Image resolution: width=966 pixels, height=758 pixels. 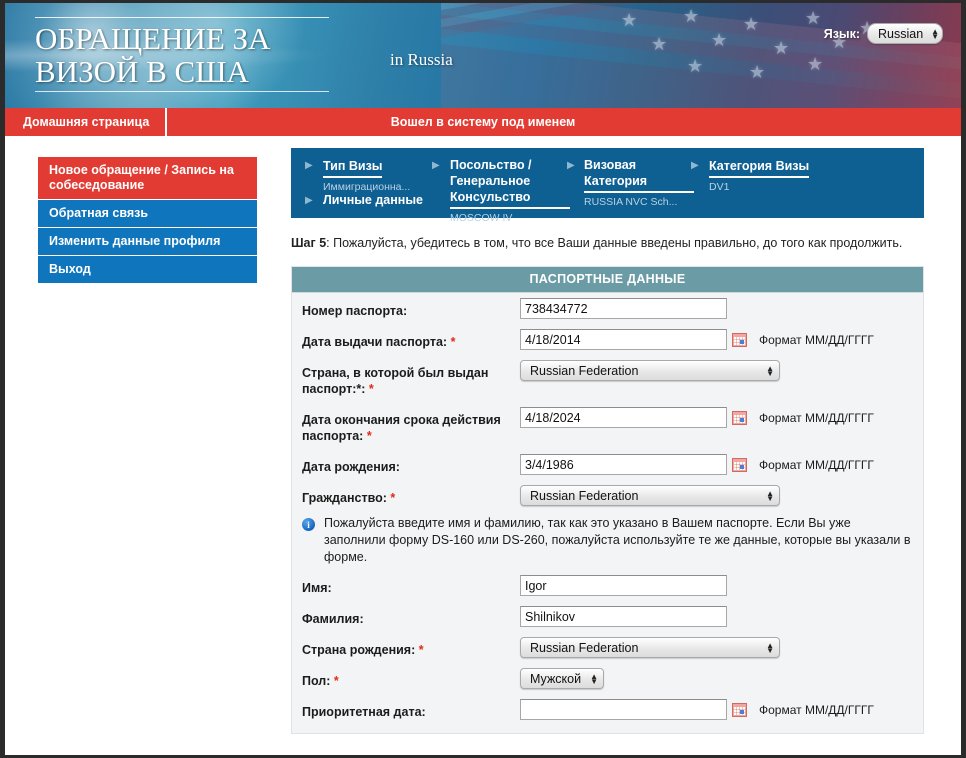 What do you see at coordinates (421, 59) in the screenshot?
I see `in-country-label: in Russia` at bounding box center [421, 59].